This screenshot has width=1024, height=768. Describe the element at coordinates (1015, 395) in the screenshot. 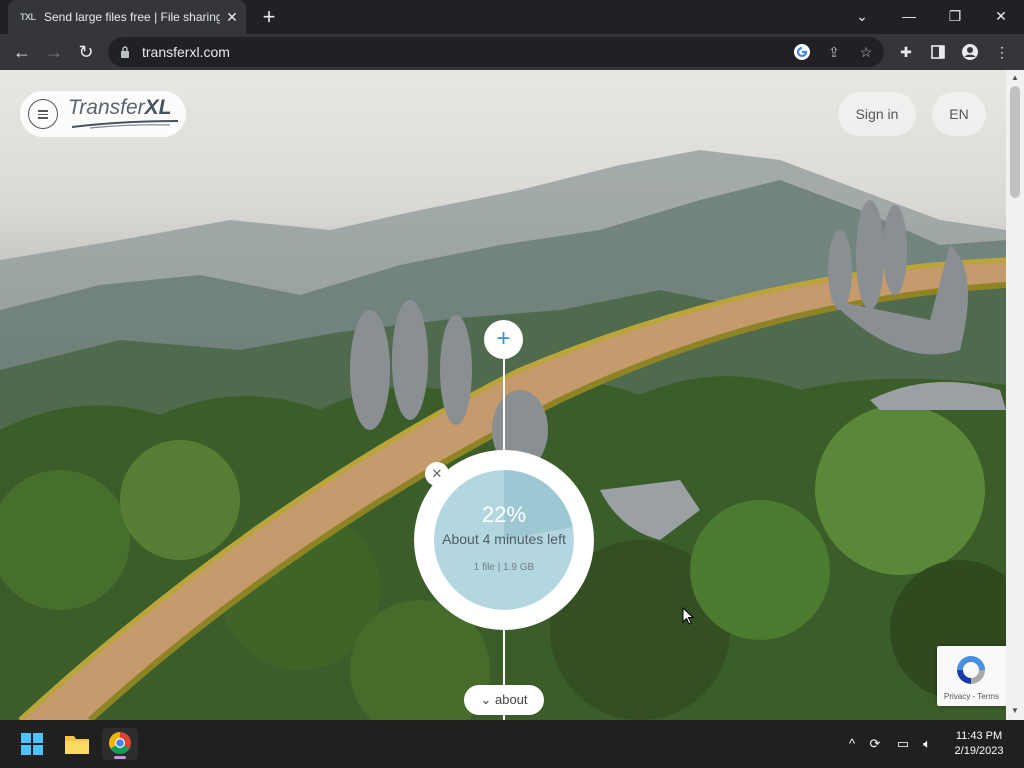

I see `page-scrollbar: ▲ ▼` at that location.